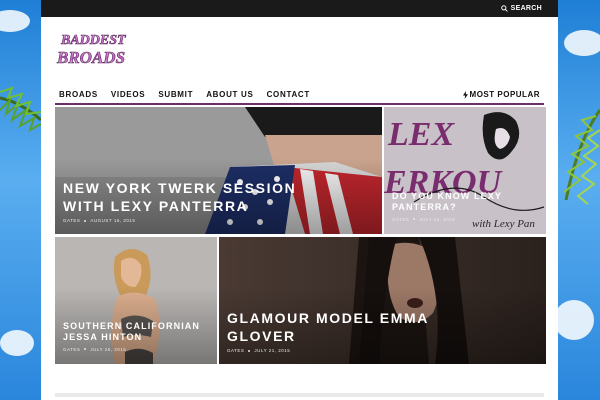  I want to click on nav-item-contact: CONTACT, so click(288, 94).